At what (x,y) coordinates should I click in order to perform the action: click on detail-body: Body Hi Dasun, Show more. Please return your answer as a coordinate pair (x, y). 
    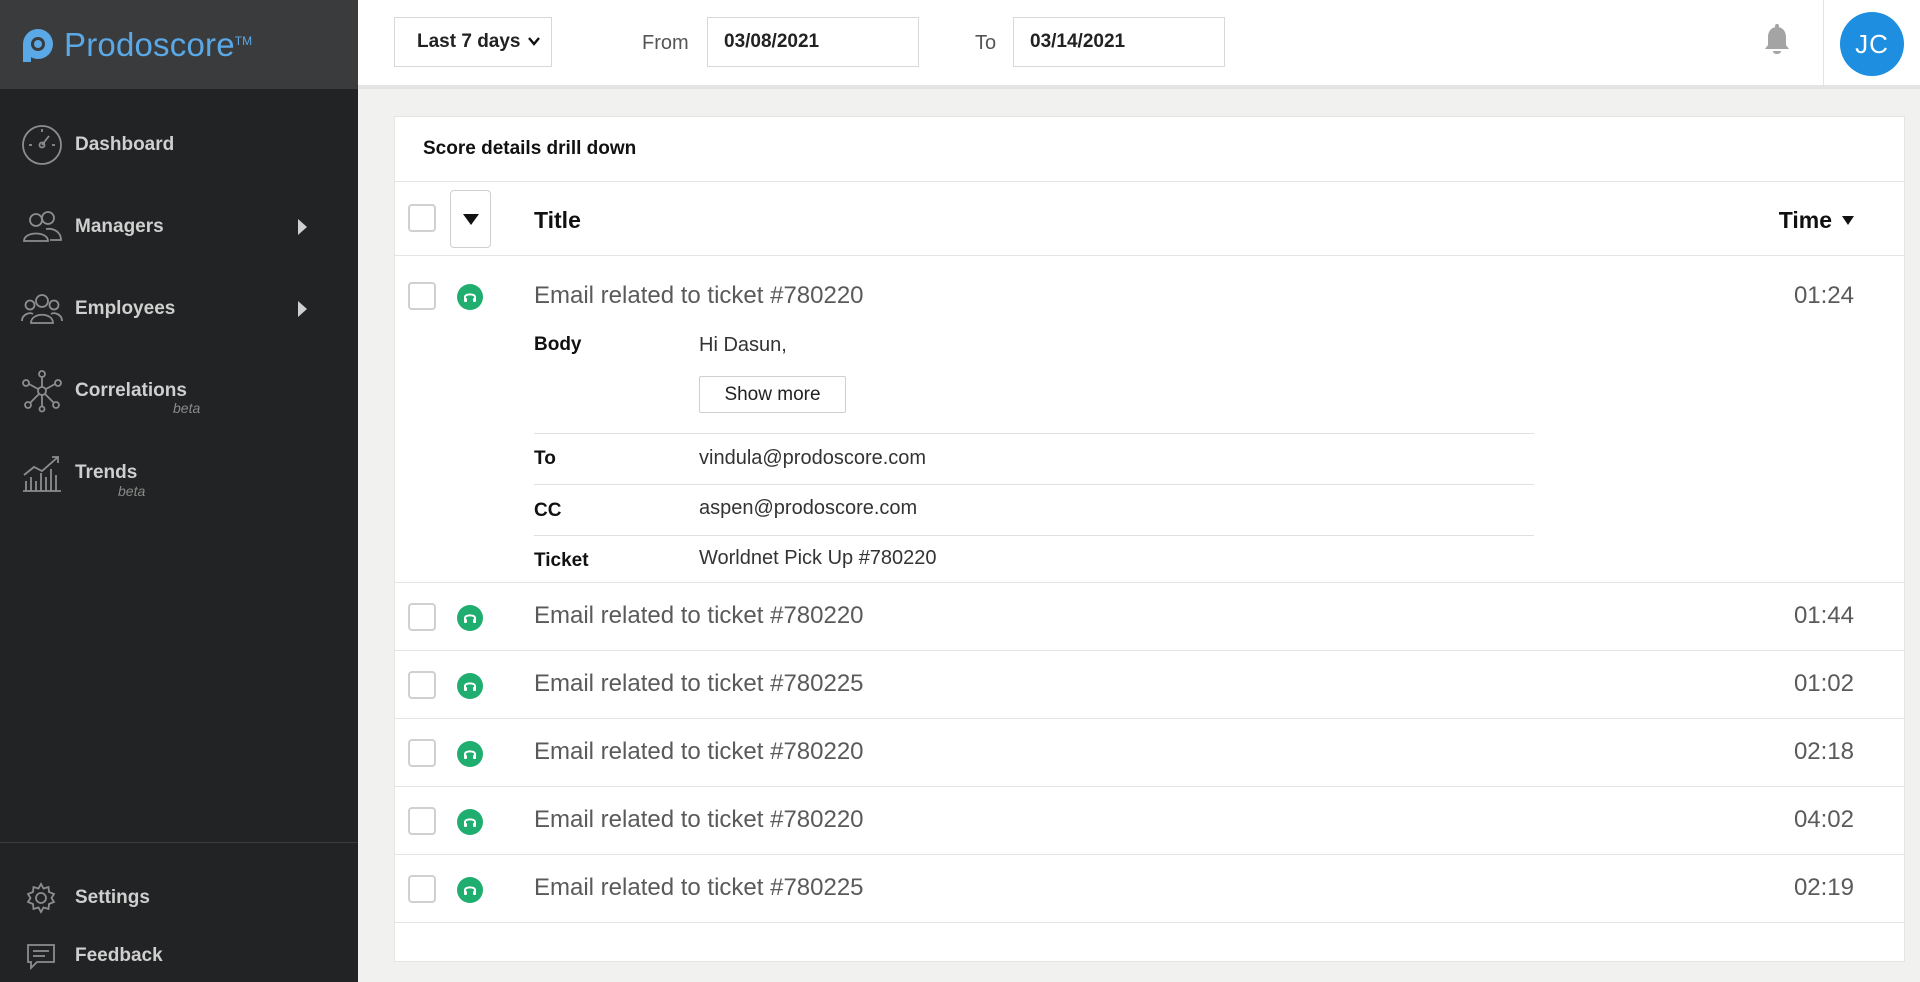
    Looking at the image, I should click on (1034, 384).